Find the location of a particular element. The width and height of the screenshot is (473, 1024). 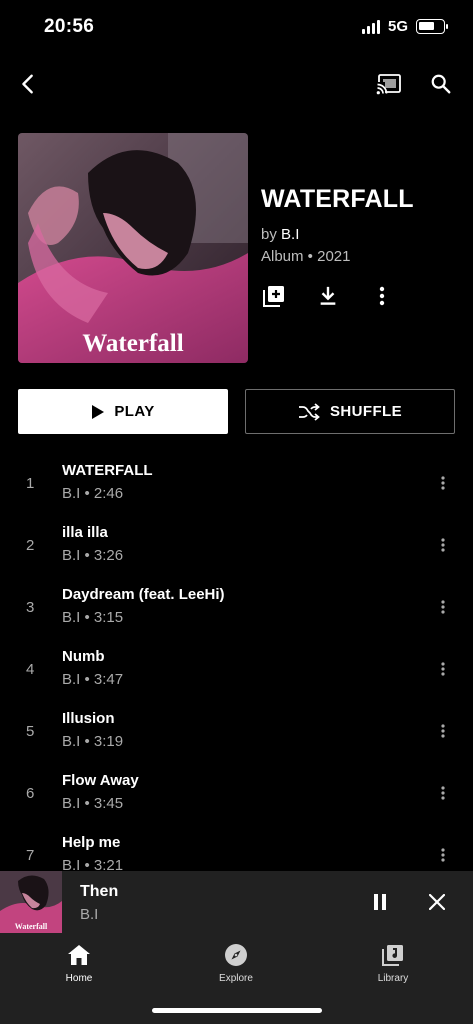

track-subtitle: B.I • 3:26 is located at coordinates (93, 555).